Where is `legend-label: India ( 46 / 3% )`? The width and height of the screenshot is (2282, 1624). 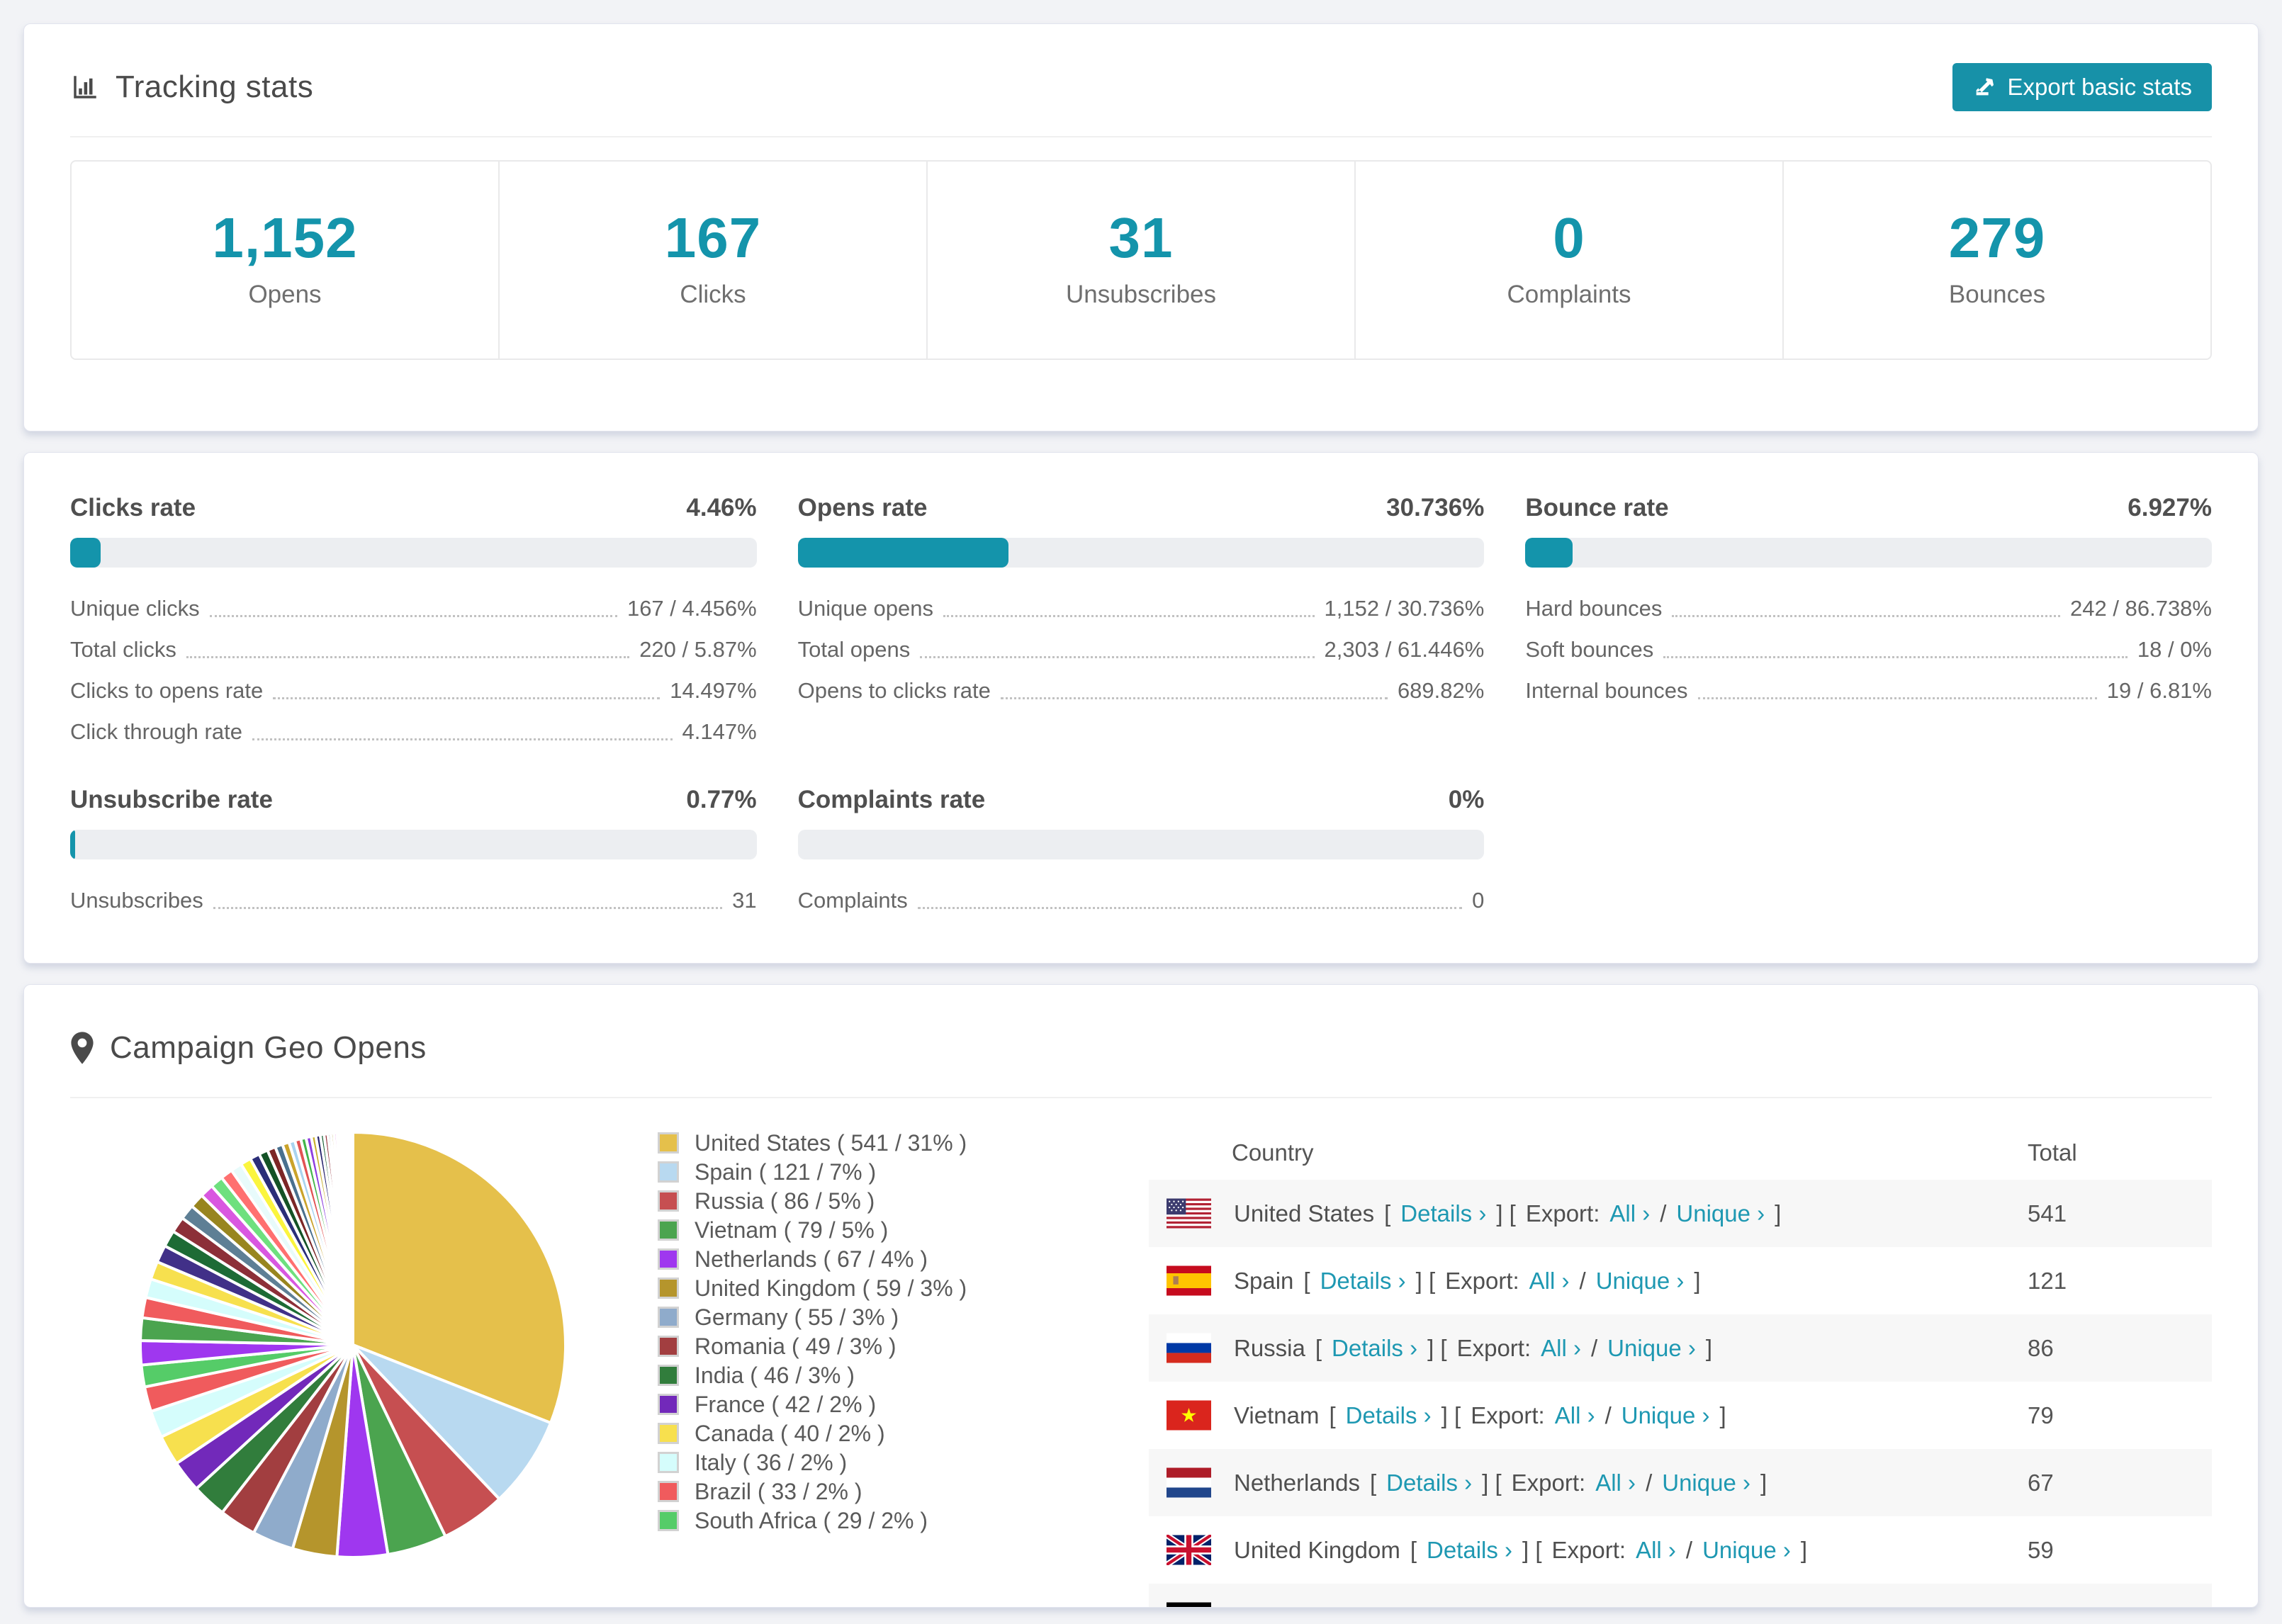 legend-label: India ( 46 / 3% ) is located at coordinates (775, 1375).